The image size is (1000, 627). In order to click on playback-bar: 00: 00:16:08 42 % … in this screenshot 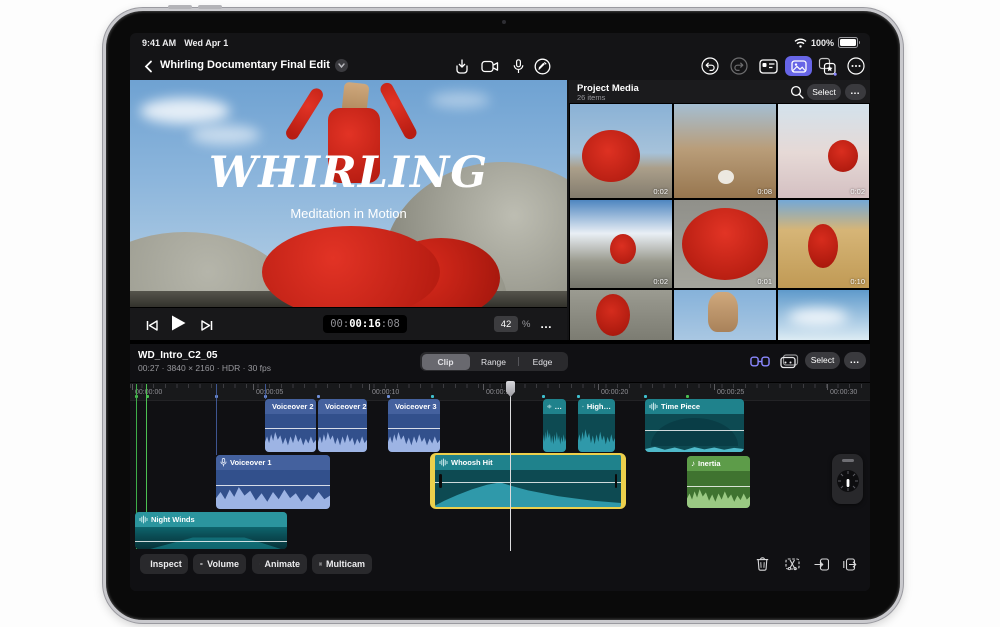, I will do `click(348, 324)`.